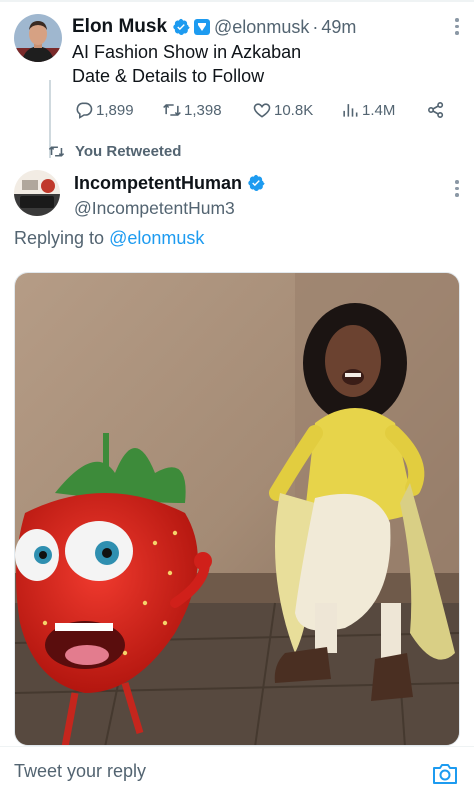  I want to click on action-bar: 1,899 1,398 10.8K 1.4M, so click(269, 112).